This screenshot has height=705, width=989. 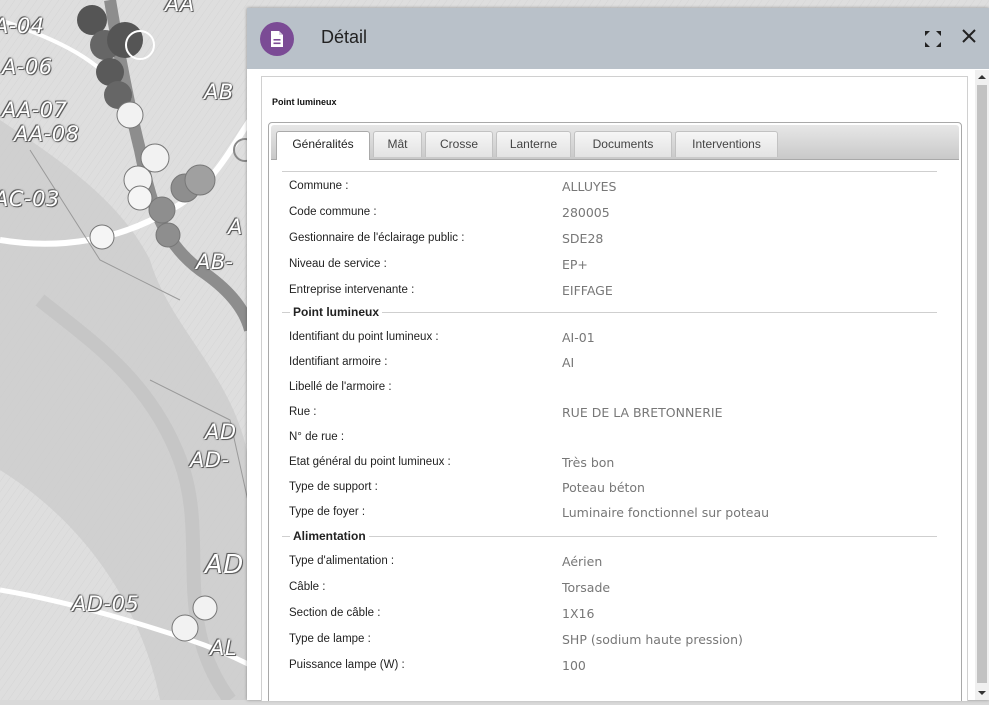 I want to click on fieldset-alimentation: Alimentation, so click(x=609, y=536).